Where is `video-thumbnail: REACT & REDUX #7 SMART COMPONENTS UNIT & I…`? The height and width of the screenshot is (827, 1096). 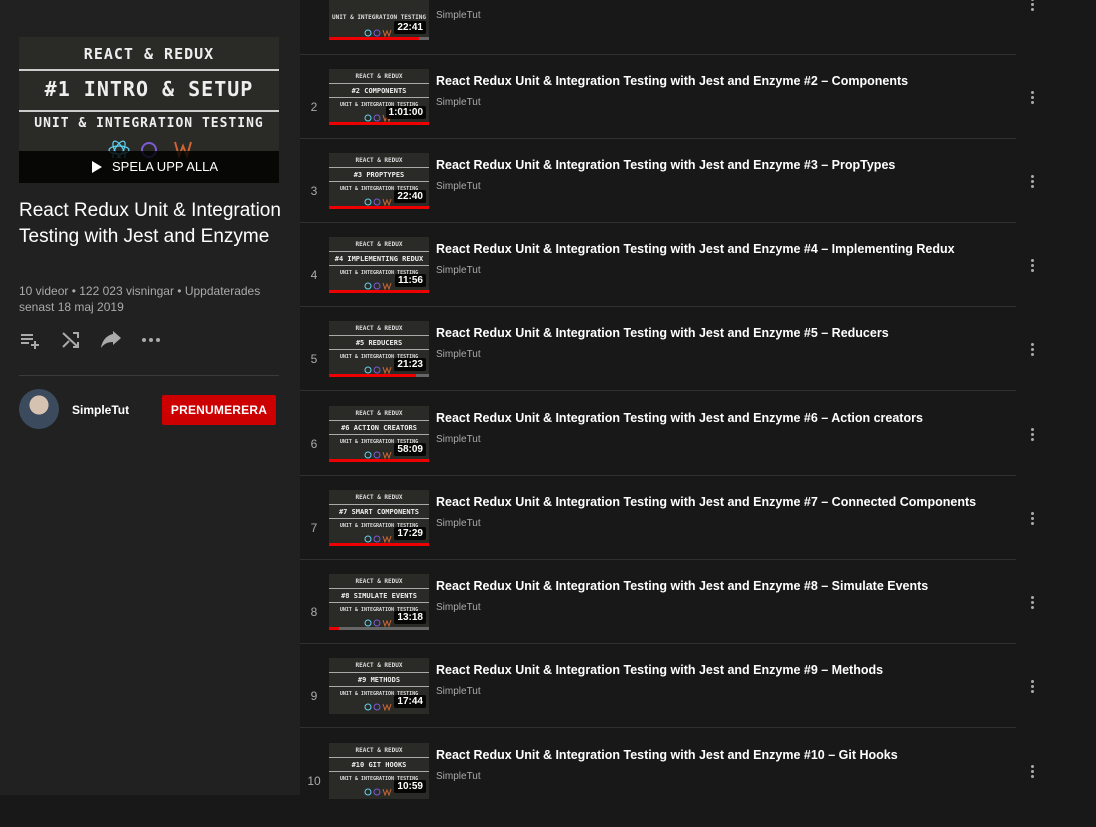
video-thumbnail: REACT & REDUX #7 SMART COMPONENTS UNIT & I… is located at coordinates (379, 518).